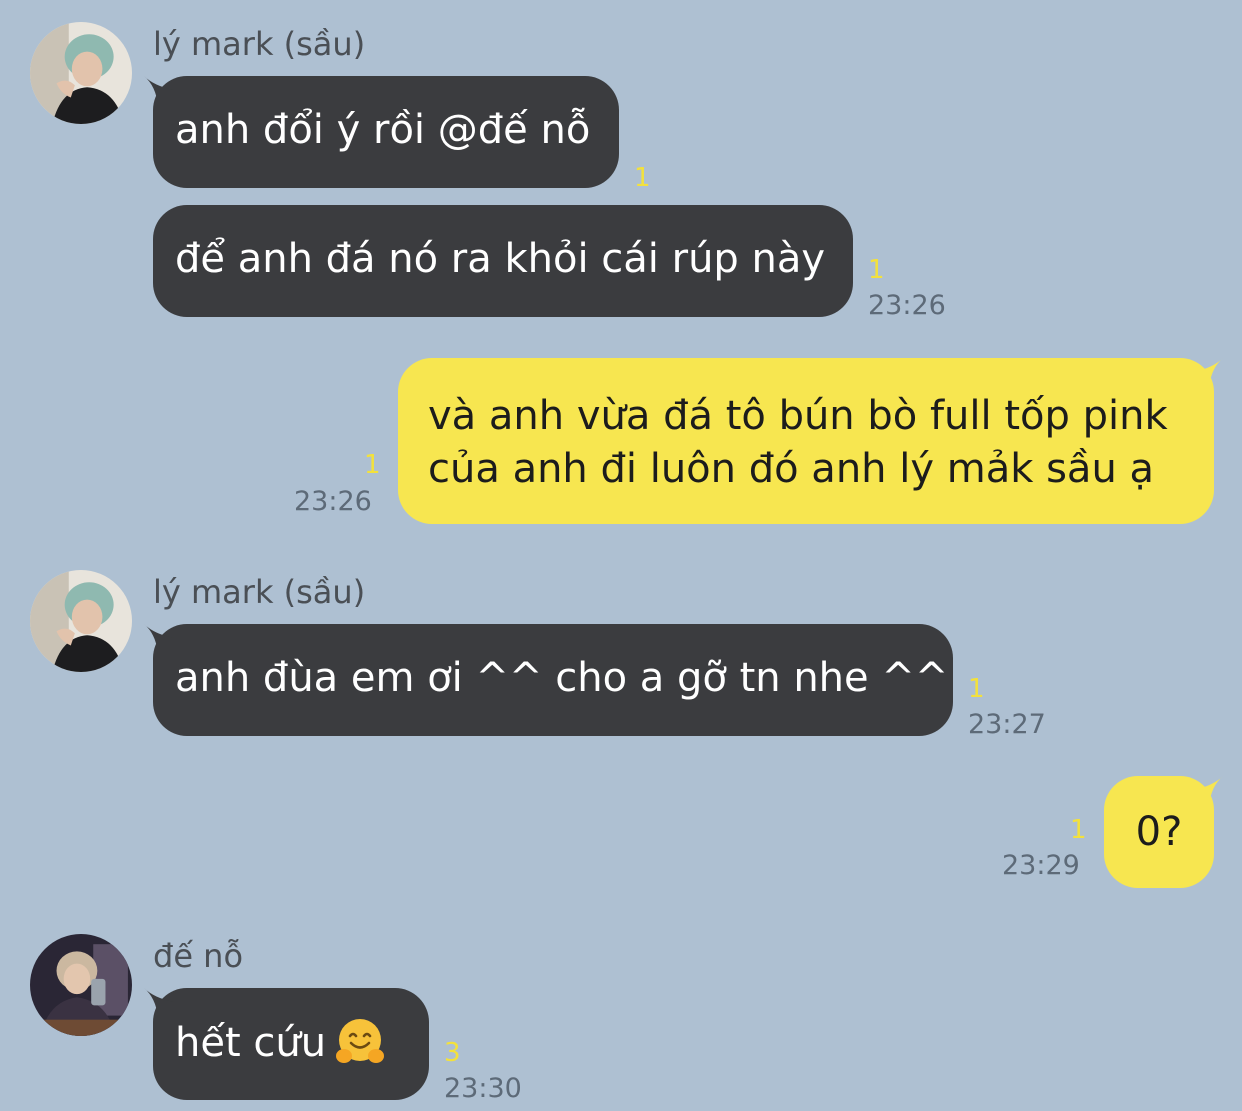  What do you see at coordinates (1159, 832) in the screenshot?
I see `message-text: 0?` at bounding box center [1159, 832].